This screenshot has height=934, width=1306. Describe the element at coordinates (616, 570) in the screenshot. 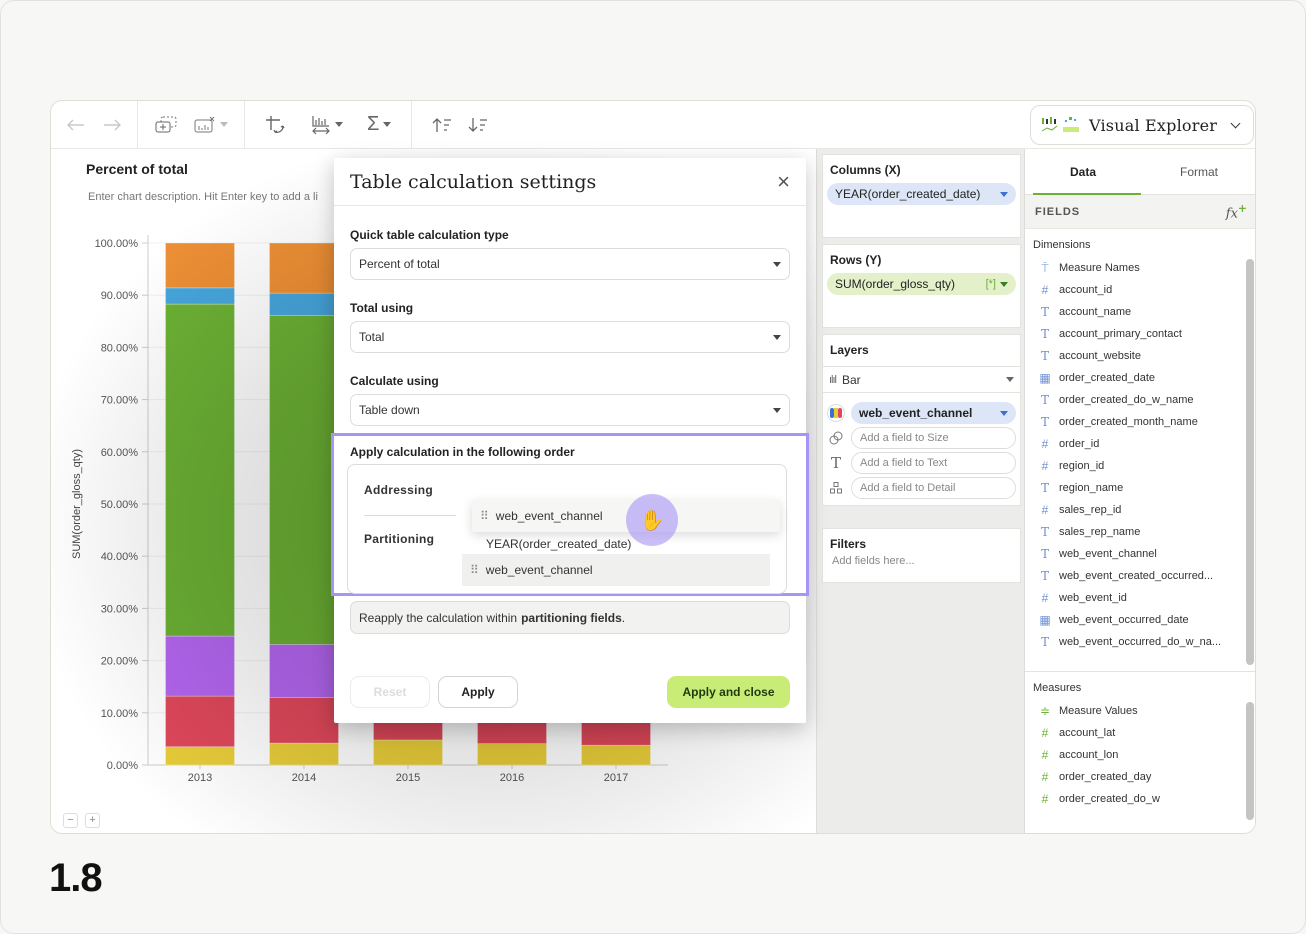

I see `partition-item: ⠿ web_event_channel` at that location.